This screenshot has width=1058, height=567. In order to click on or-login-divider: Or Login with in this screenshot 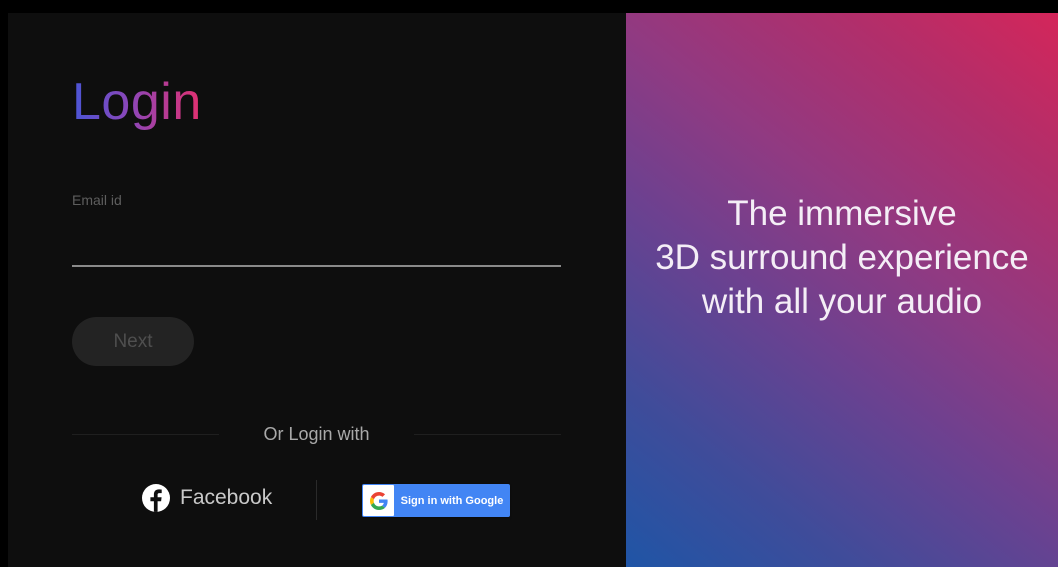, I will do `click(316, 434)`.